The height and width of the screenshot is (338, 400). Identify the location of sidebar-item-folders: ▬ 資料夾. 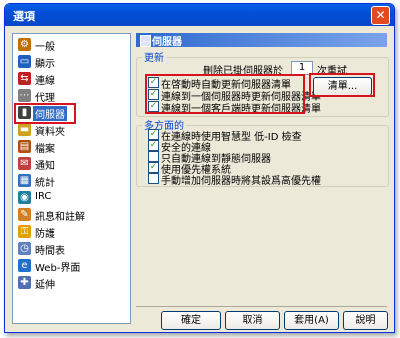
(70, 130).